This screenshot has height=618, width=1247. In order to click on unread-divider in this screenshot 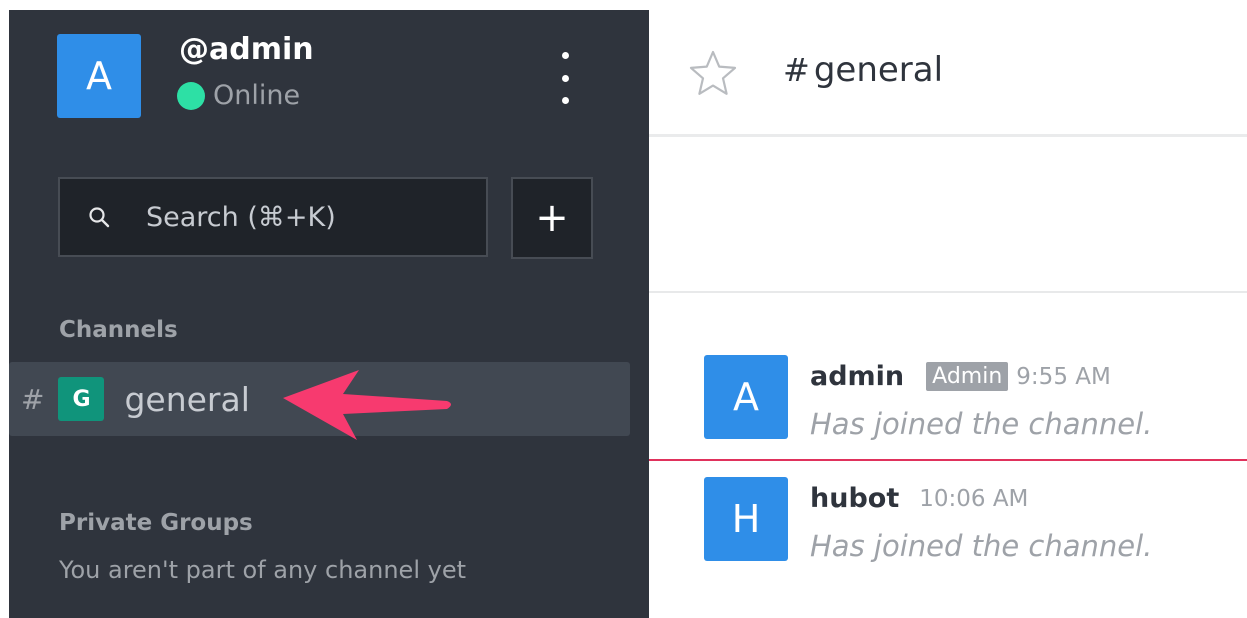, I will do `click(948, 460)`.